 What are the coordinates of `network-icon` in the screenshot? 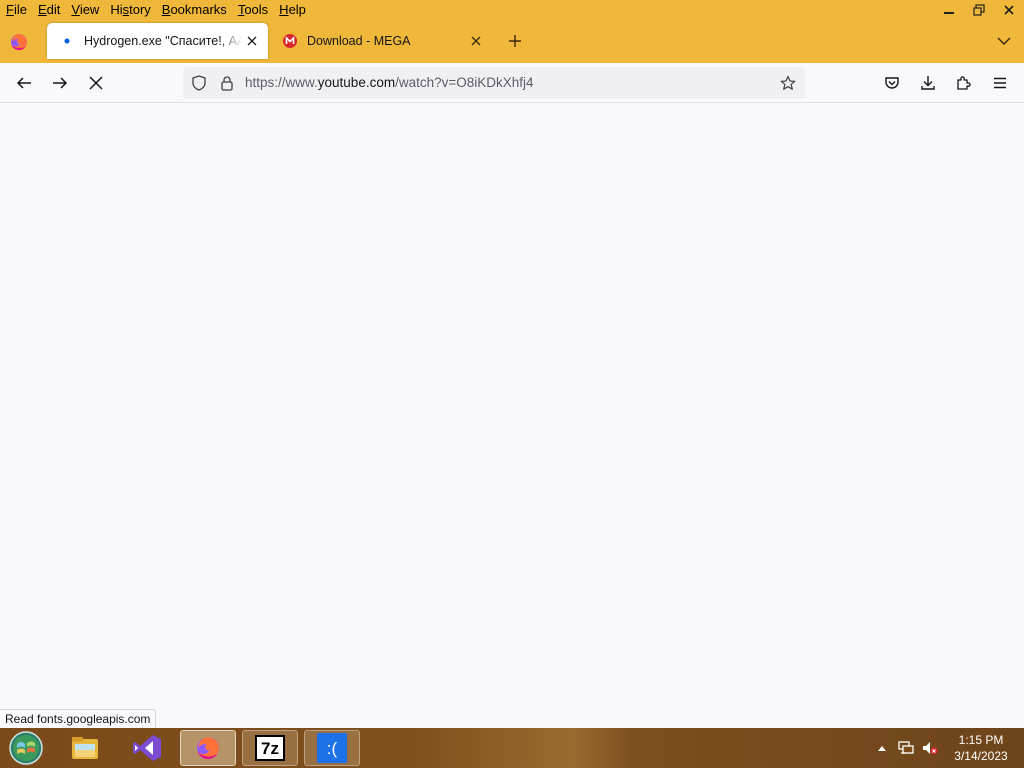 It's located at (906, 747).